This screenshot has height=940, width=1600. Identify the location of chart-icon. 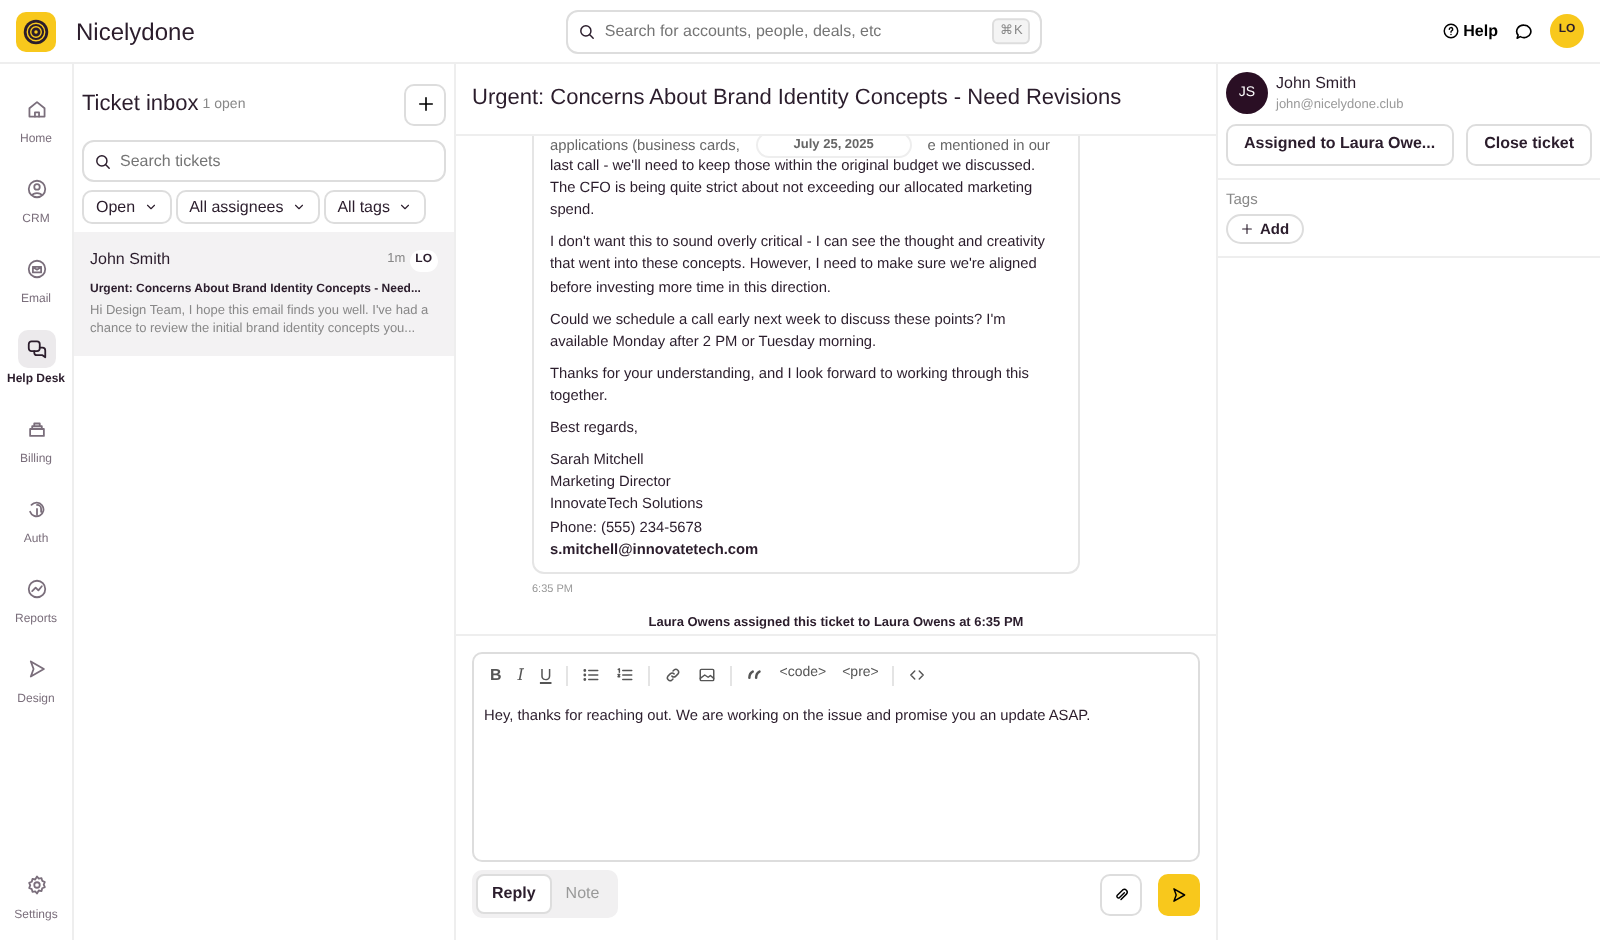
(36, 589).